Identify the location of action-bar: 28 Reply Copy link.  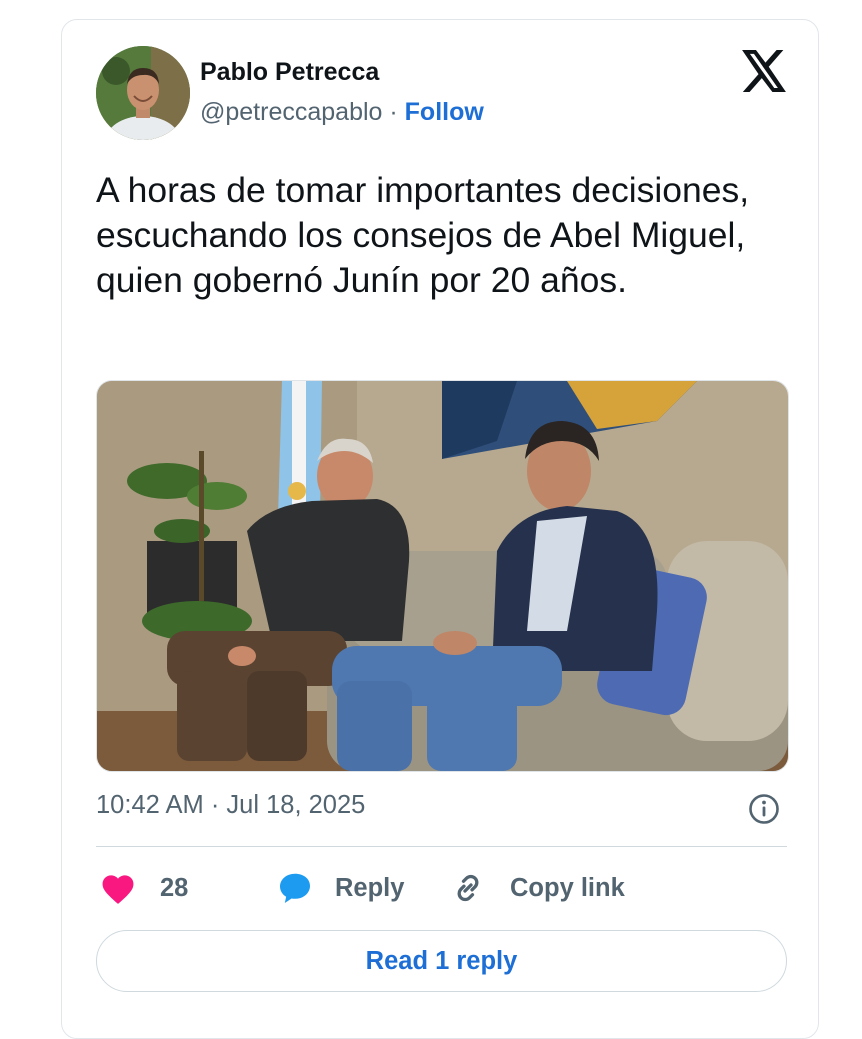
(441, 888).